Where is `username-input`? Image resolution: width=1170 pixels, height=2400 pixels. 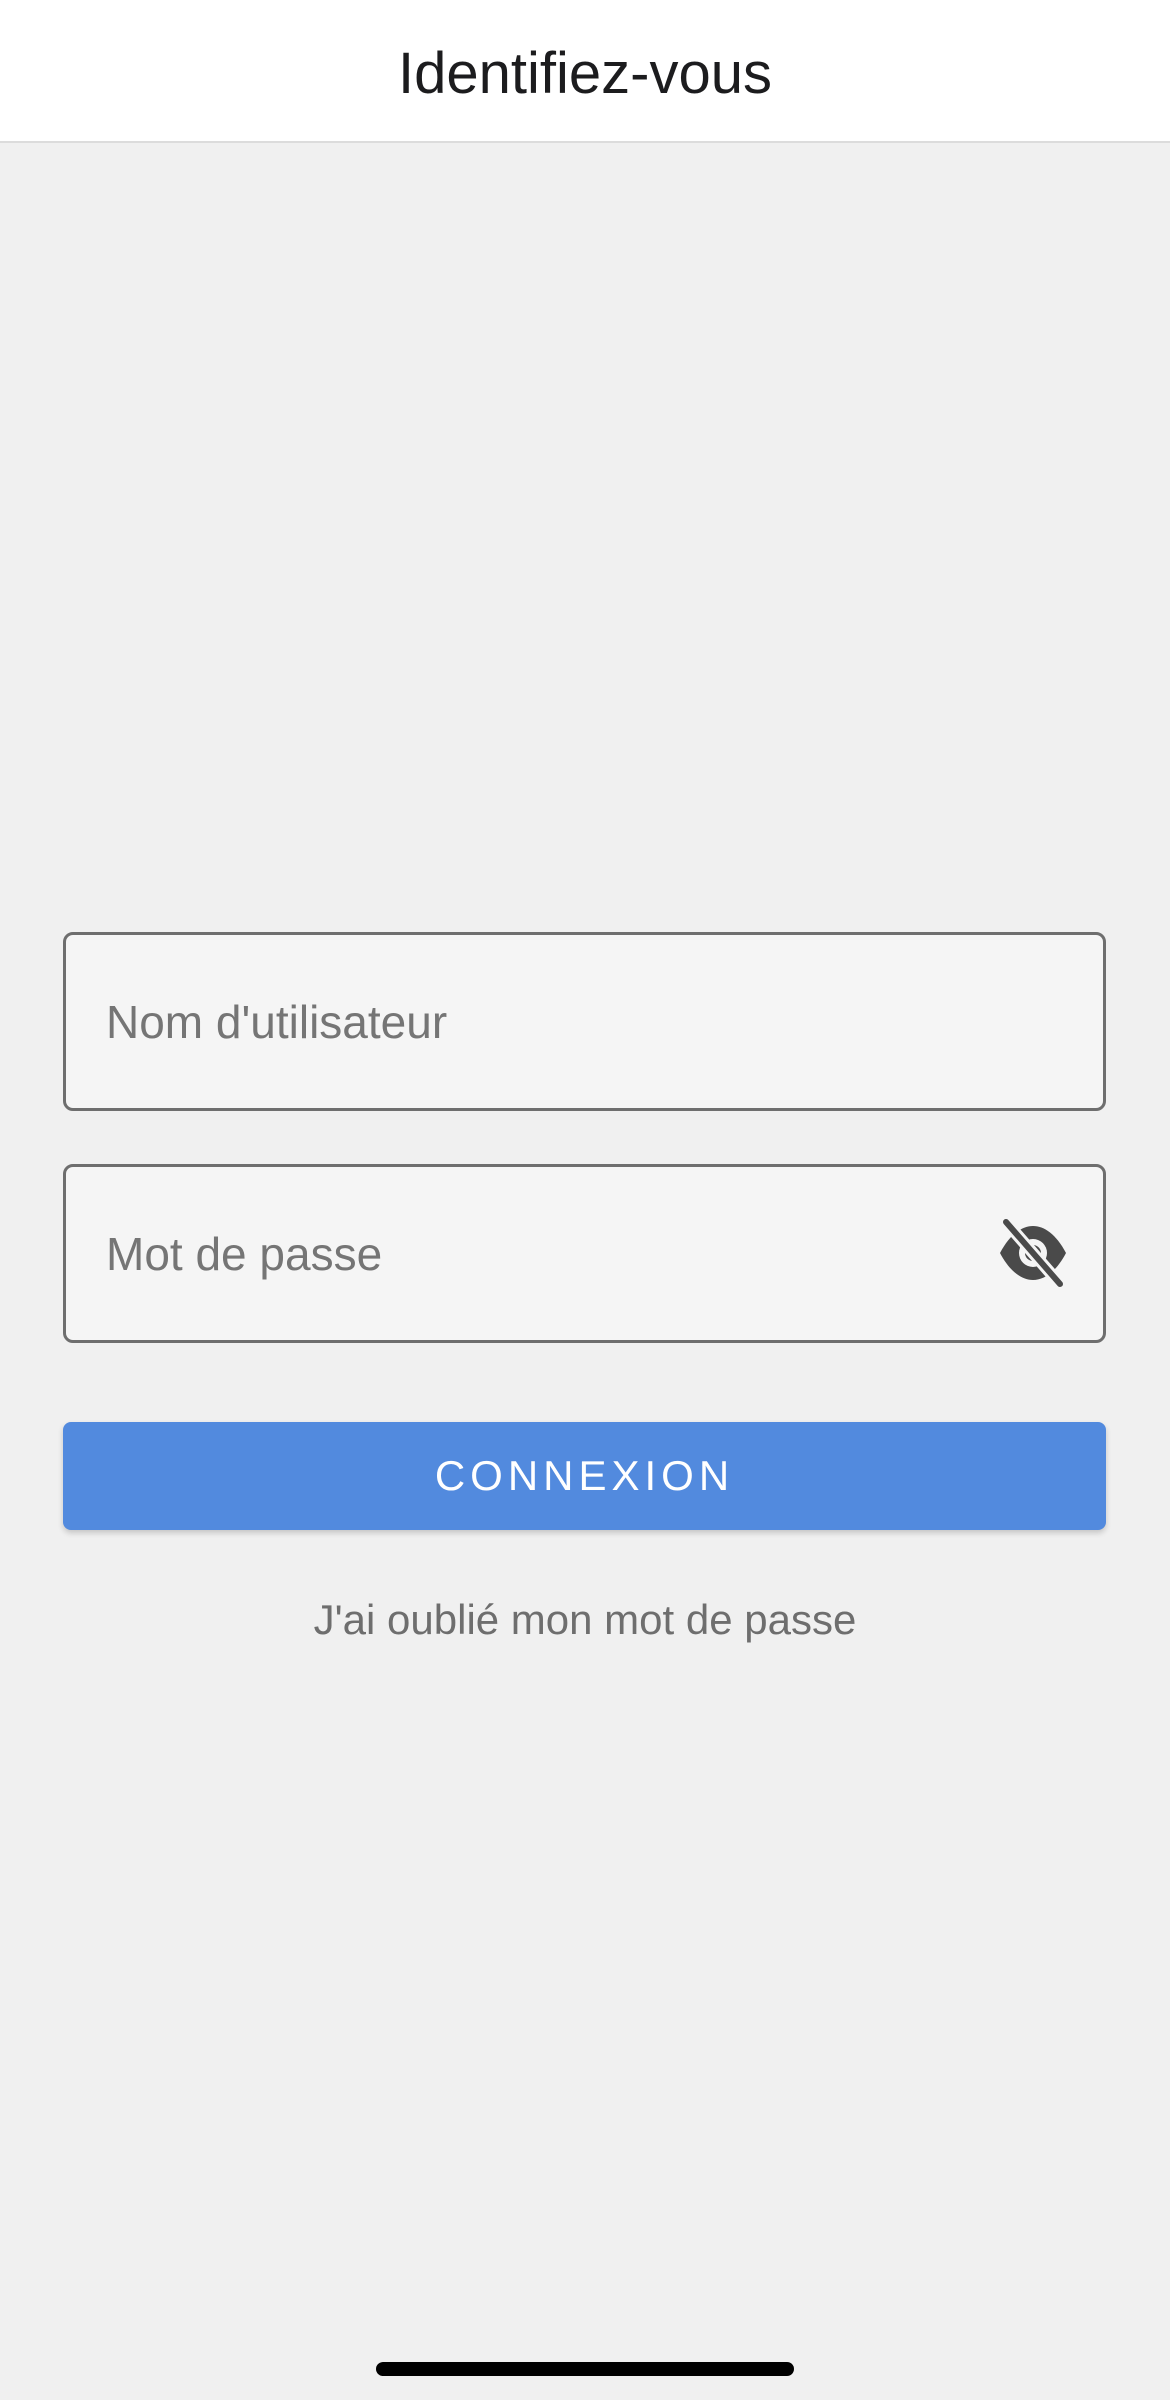
username-input is located at coordinates (556, 1021).